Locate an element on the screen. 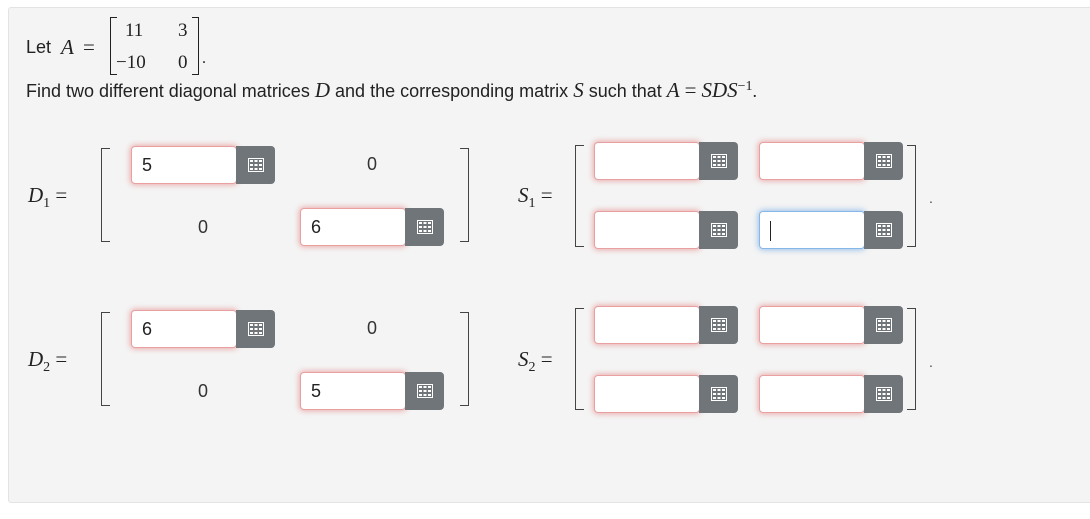 This screenshot has height=519, width=1090. d2-r2c2-grid-button is located at coordinates (424, 391).